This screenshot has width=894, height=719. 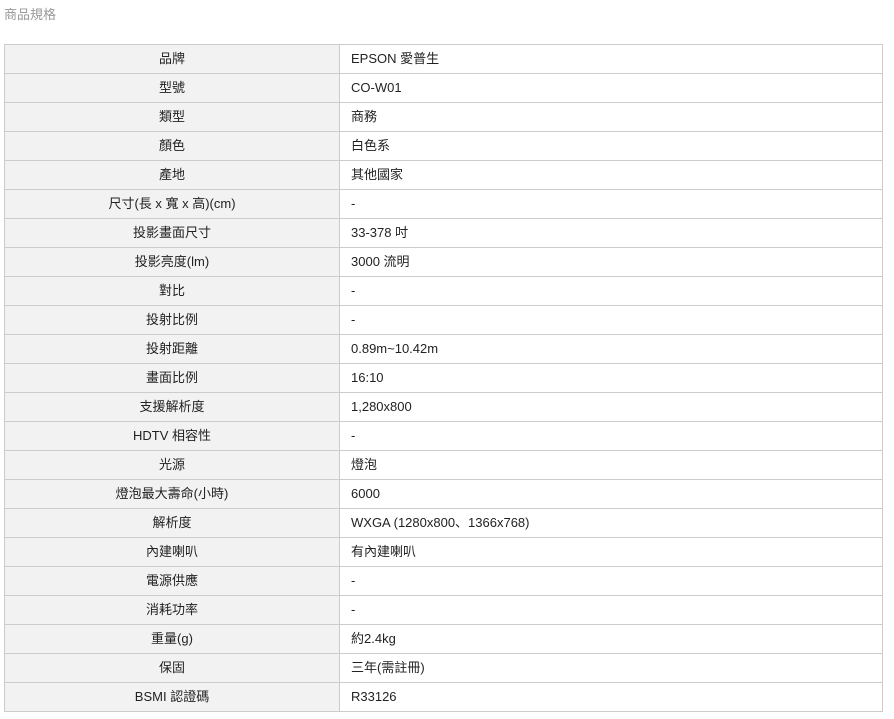 What do you see at coordinates (172, 175) in the screenshot?
I see `spec-label: 產地` at bounding box center [172, 175].